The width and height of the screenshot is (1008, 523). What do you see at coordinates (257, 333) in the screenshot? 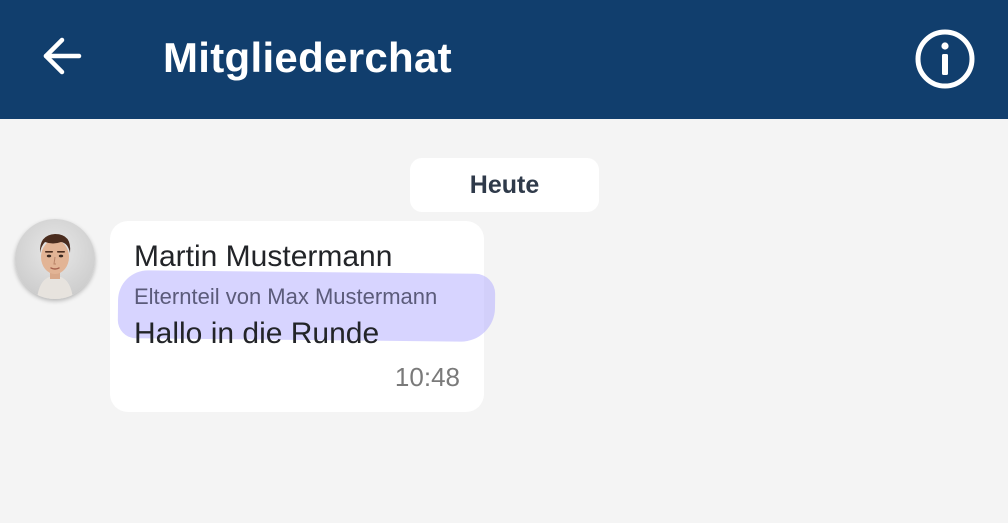
I see `message-text: Hallo in die Runde` at bounding box center [257, 333].